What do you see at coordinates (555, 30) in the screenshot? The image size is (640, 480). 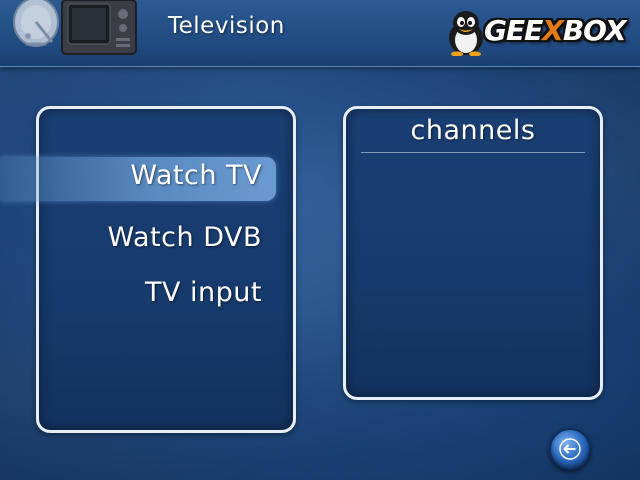 I see `logo-text: GEEXBOX` at bounding box center [555, 30].